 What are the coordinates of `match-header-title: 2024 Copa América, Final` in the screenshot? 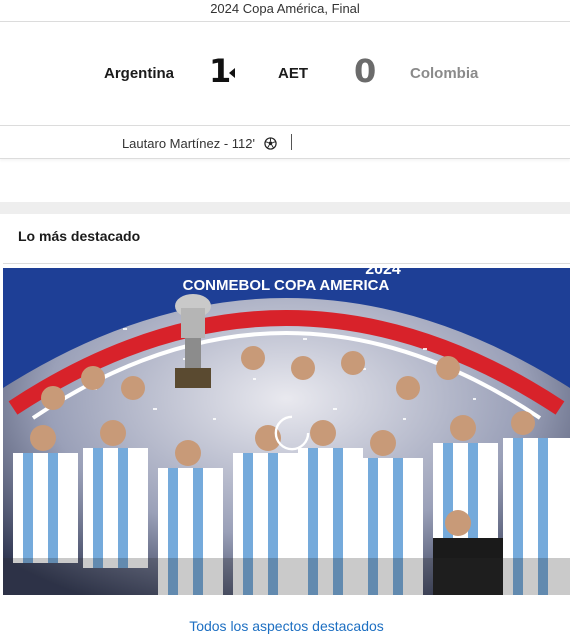 It's located at (285, 11).